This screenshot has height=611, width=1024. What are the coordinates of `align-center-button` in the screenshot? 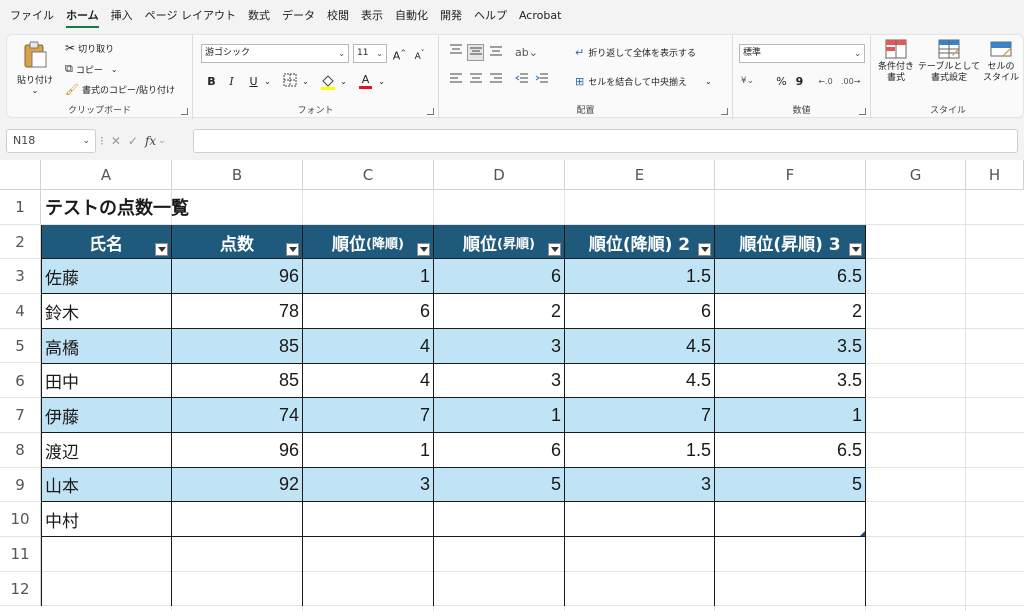 It's located at (475, 81).